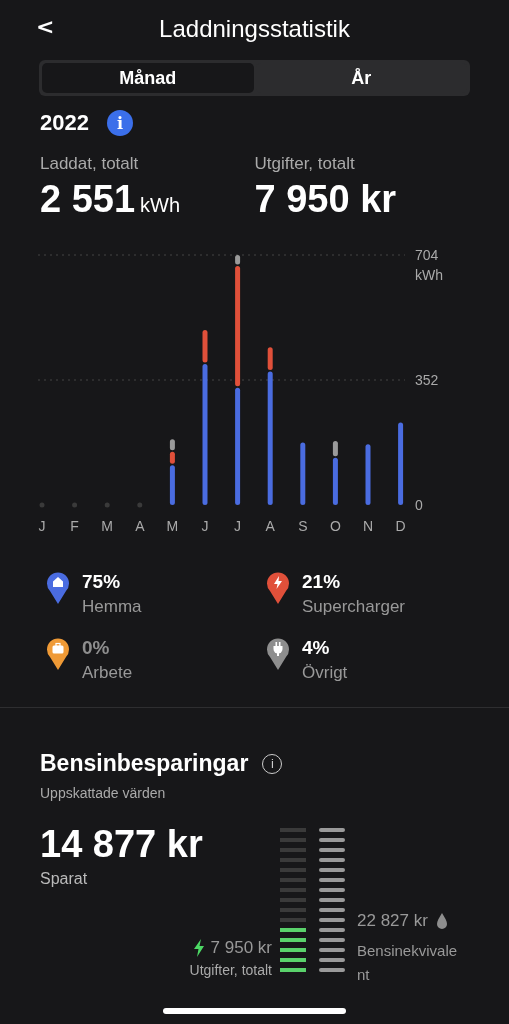 This screenshot has height=1024, width=509. Describe the element at coordinates (316, 648) in the screenshot. I see `percent-value: 4%` at that location.